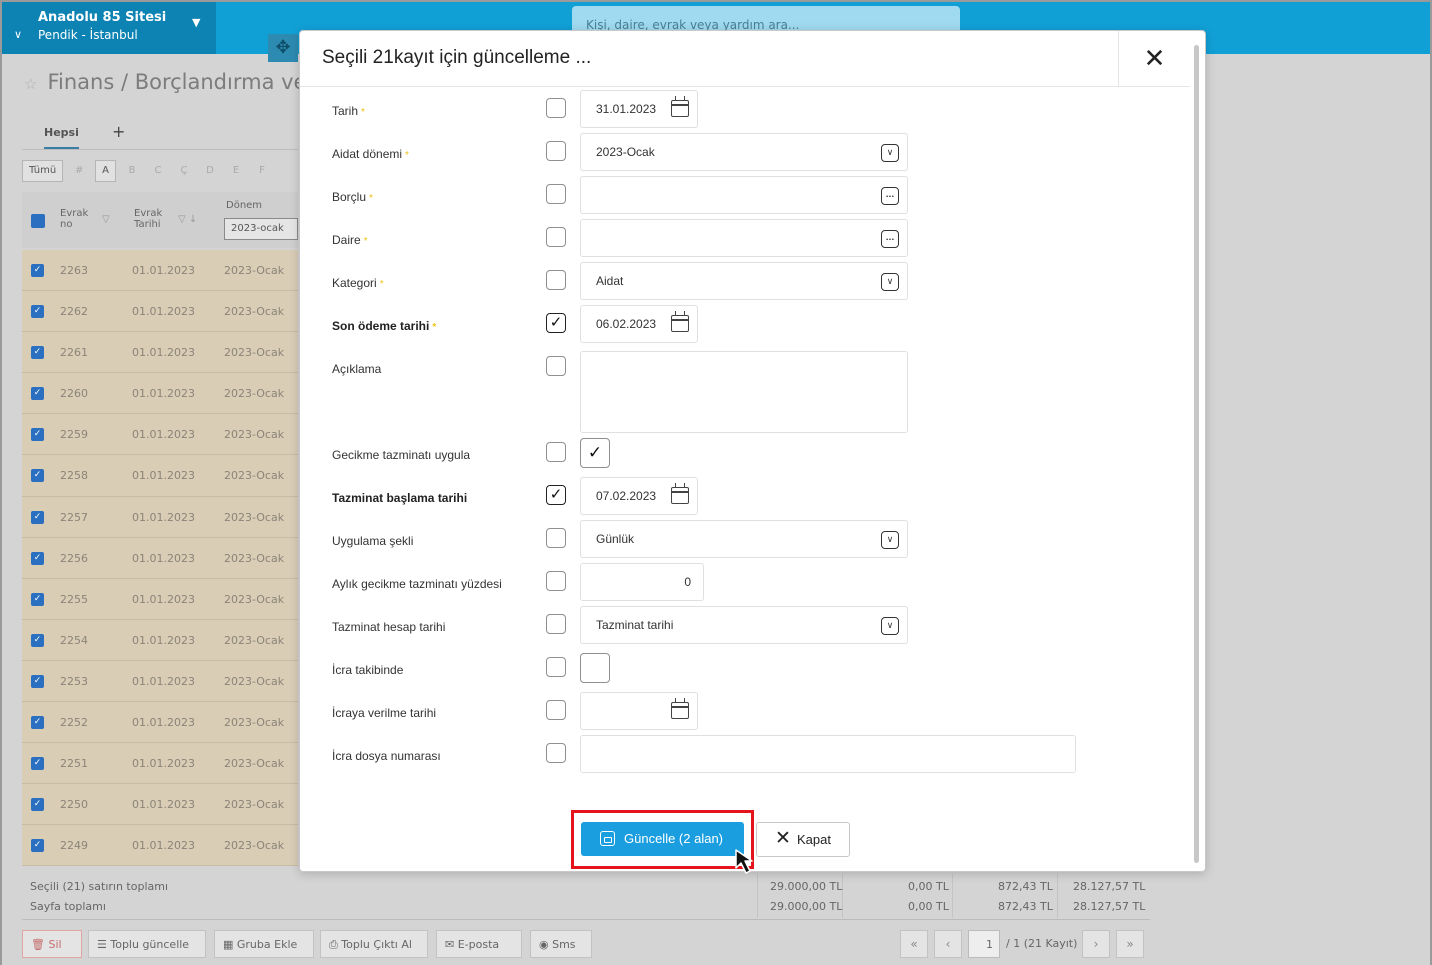  I want to click on table-row: ✓ 2256 01.01.2023 2023-Ocak, so click(160, 558).